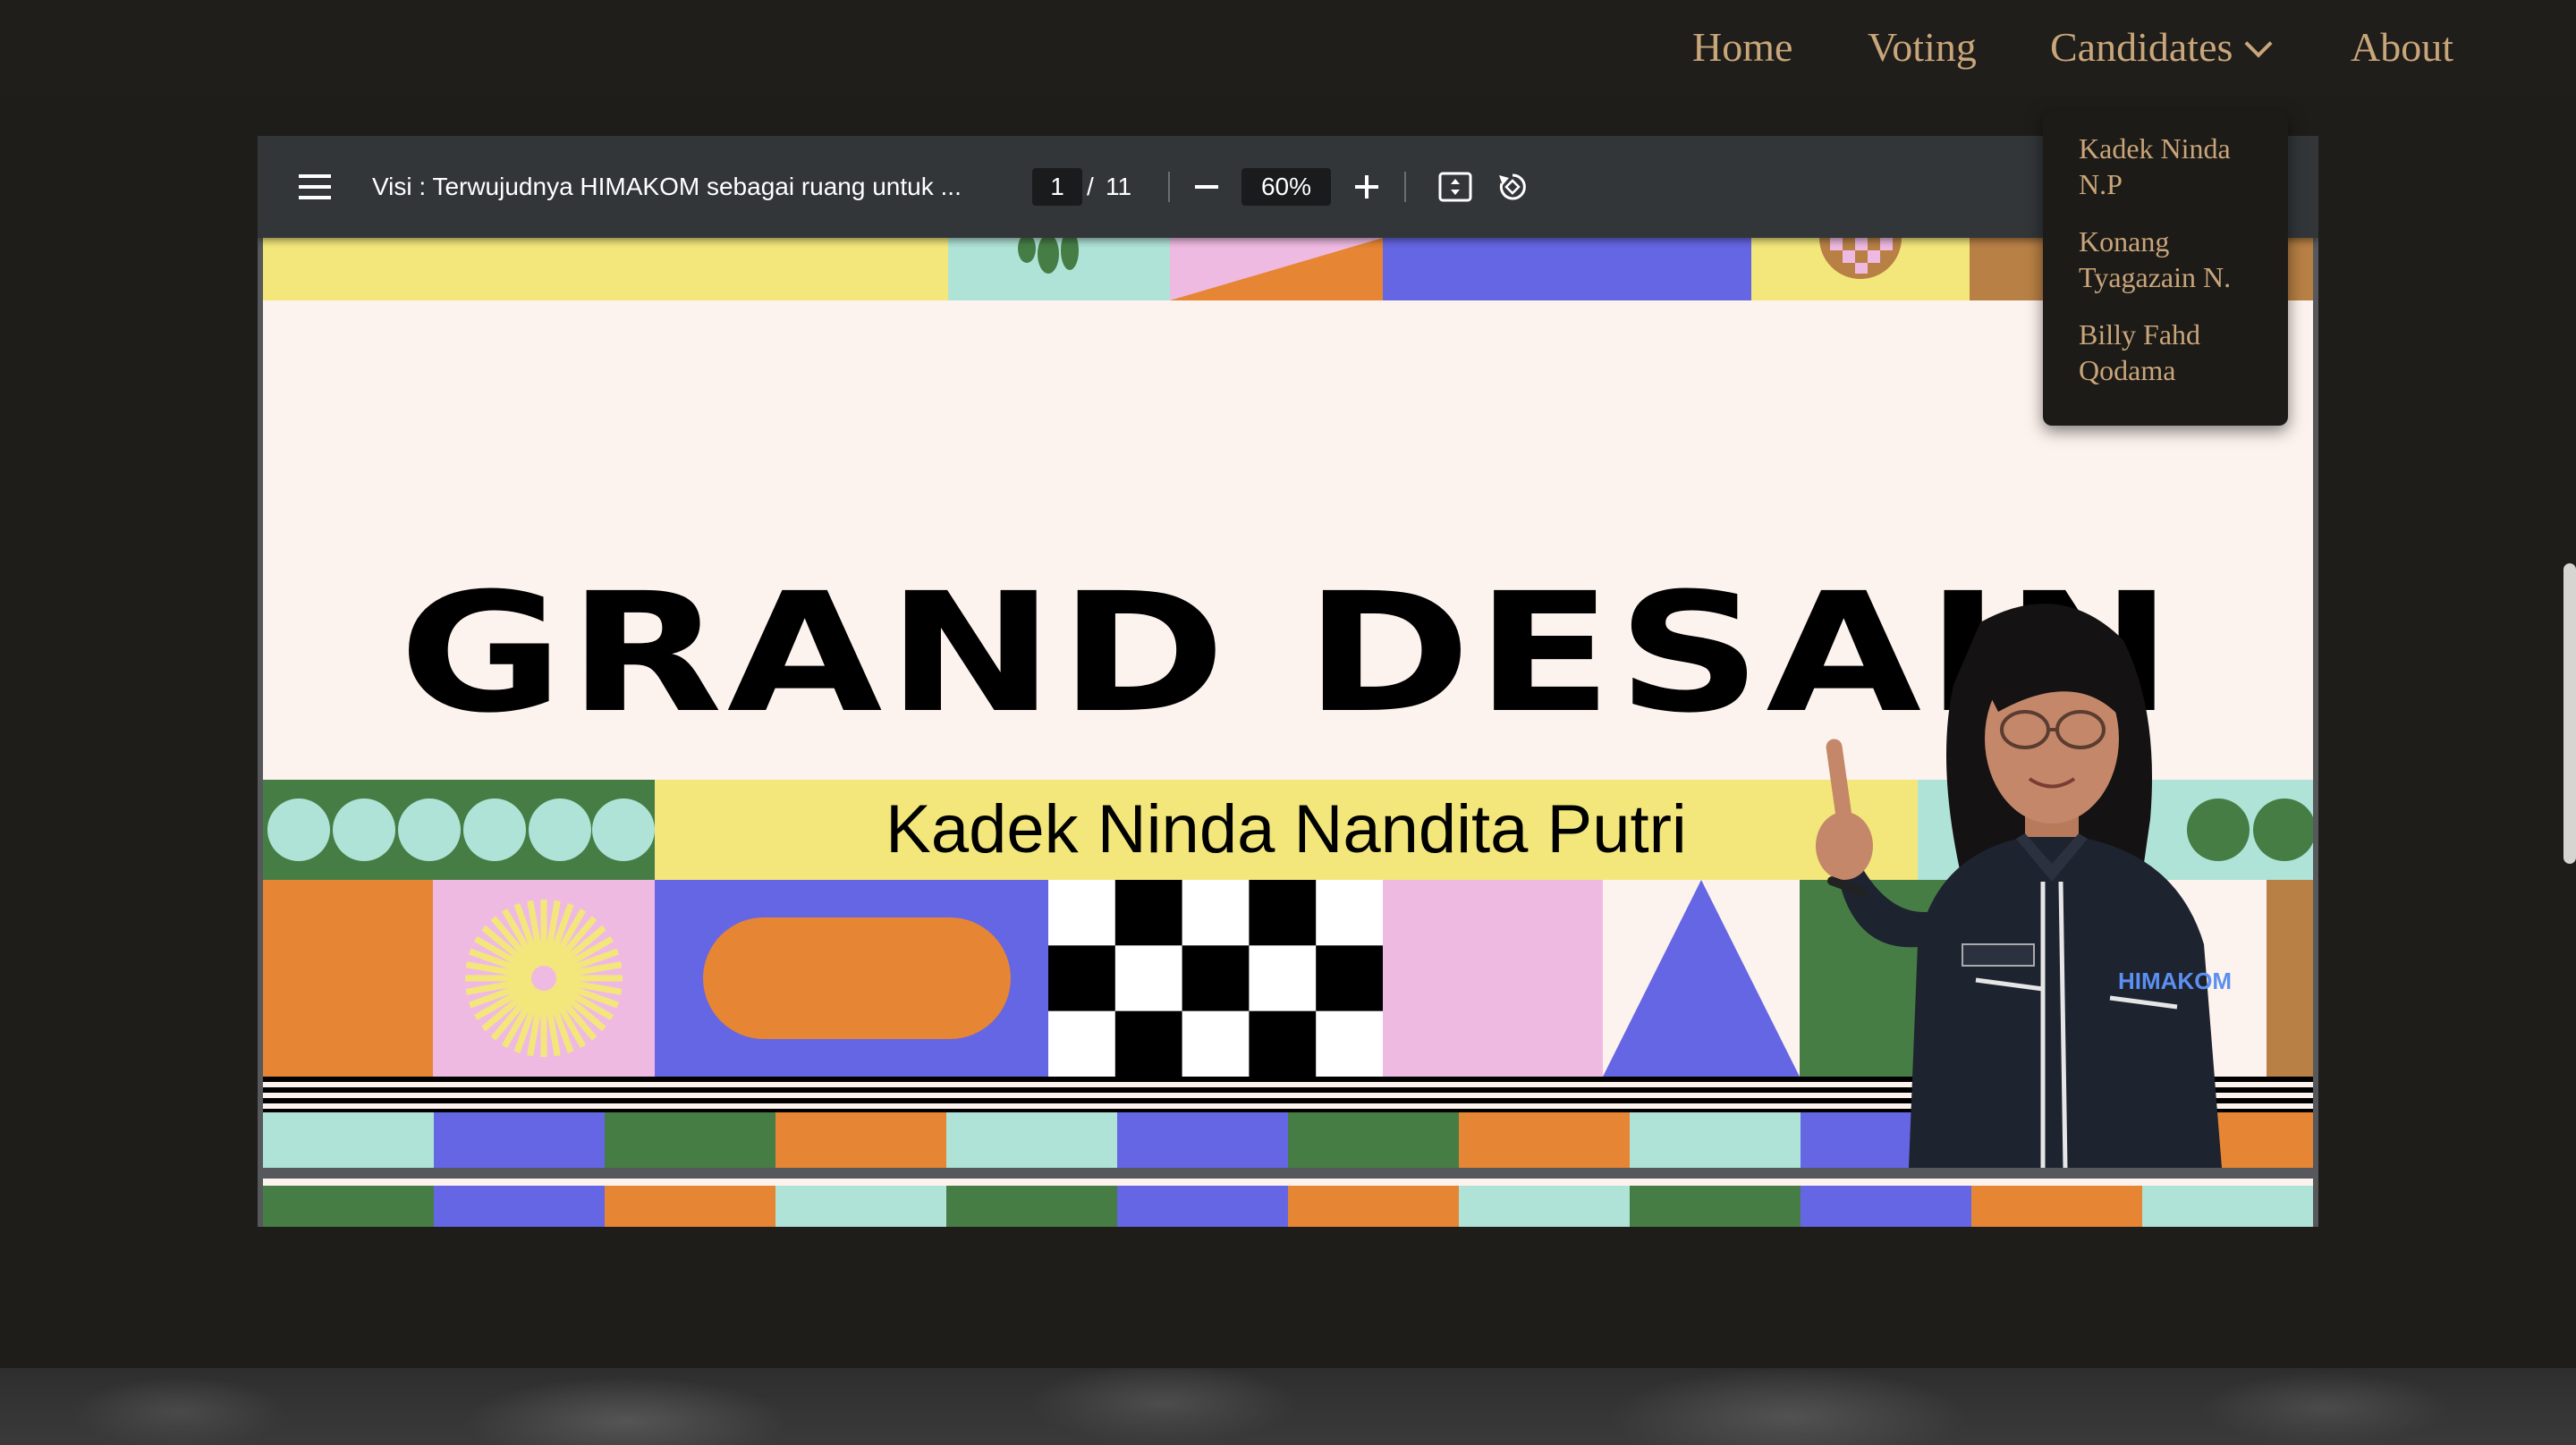 The height and width of the screenshot is (1445, 2576). Describe the element at coordinates (1742, 47) in the screenshot. I see `nav-home: Home` at that location.